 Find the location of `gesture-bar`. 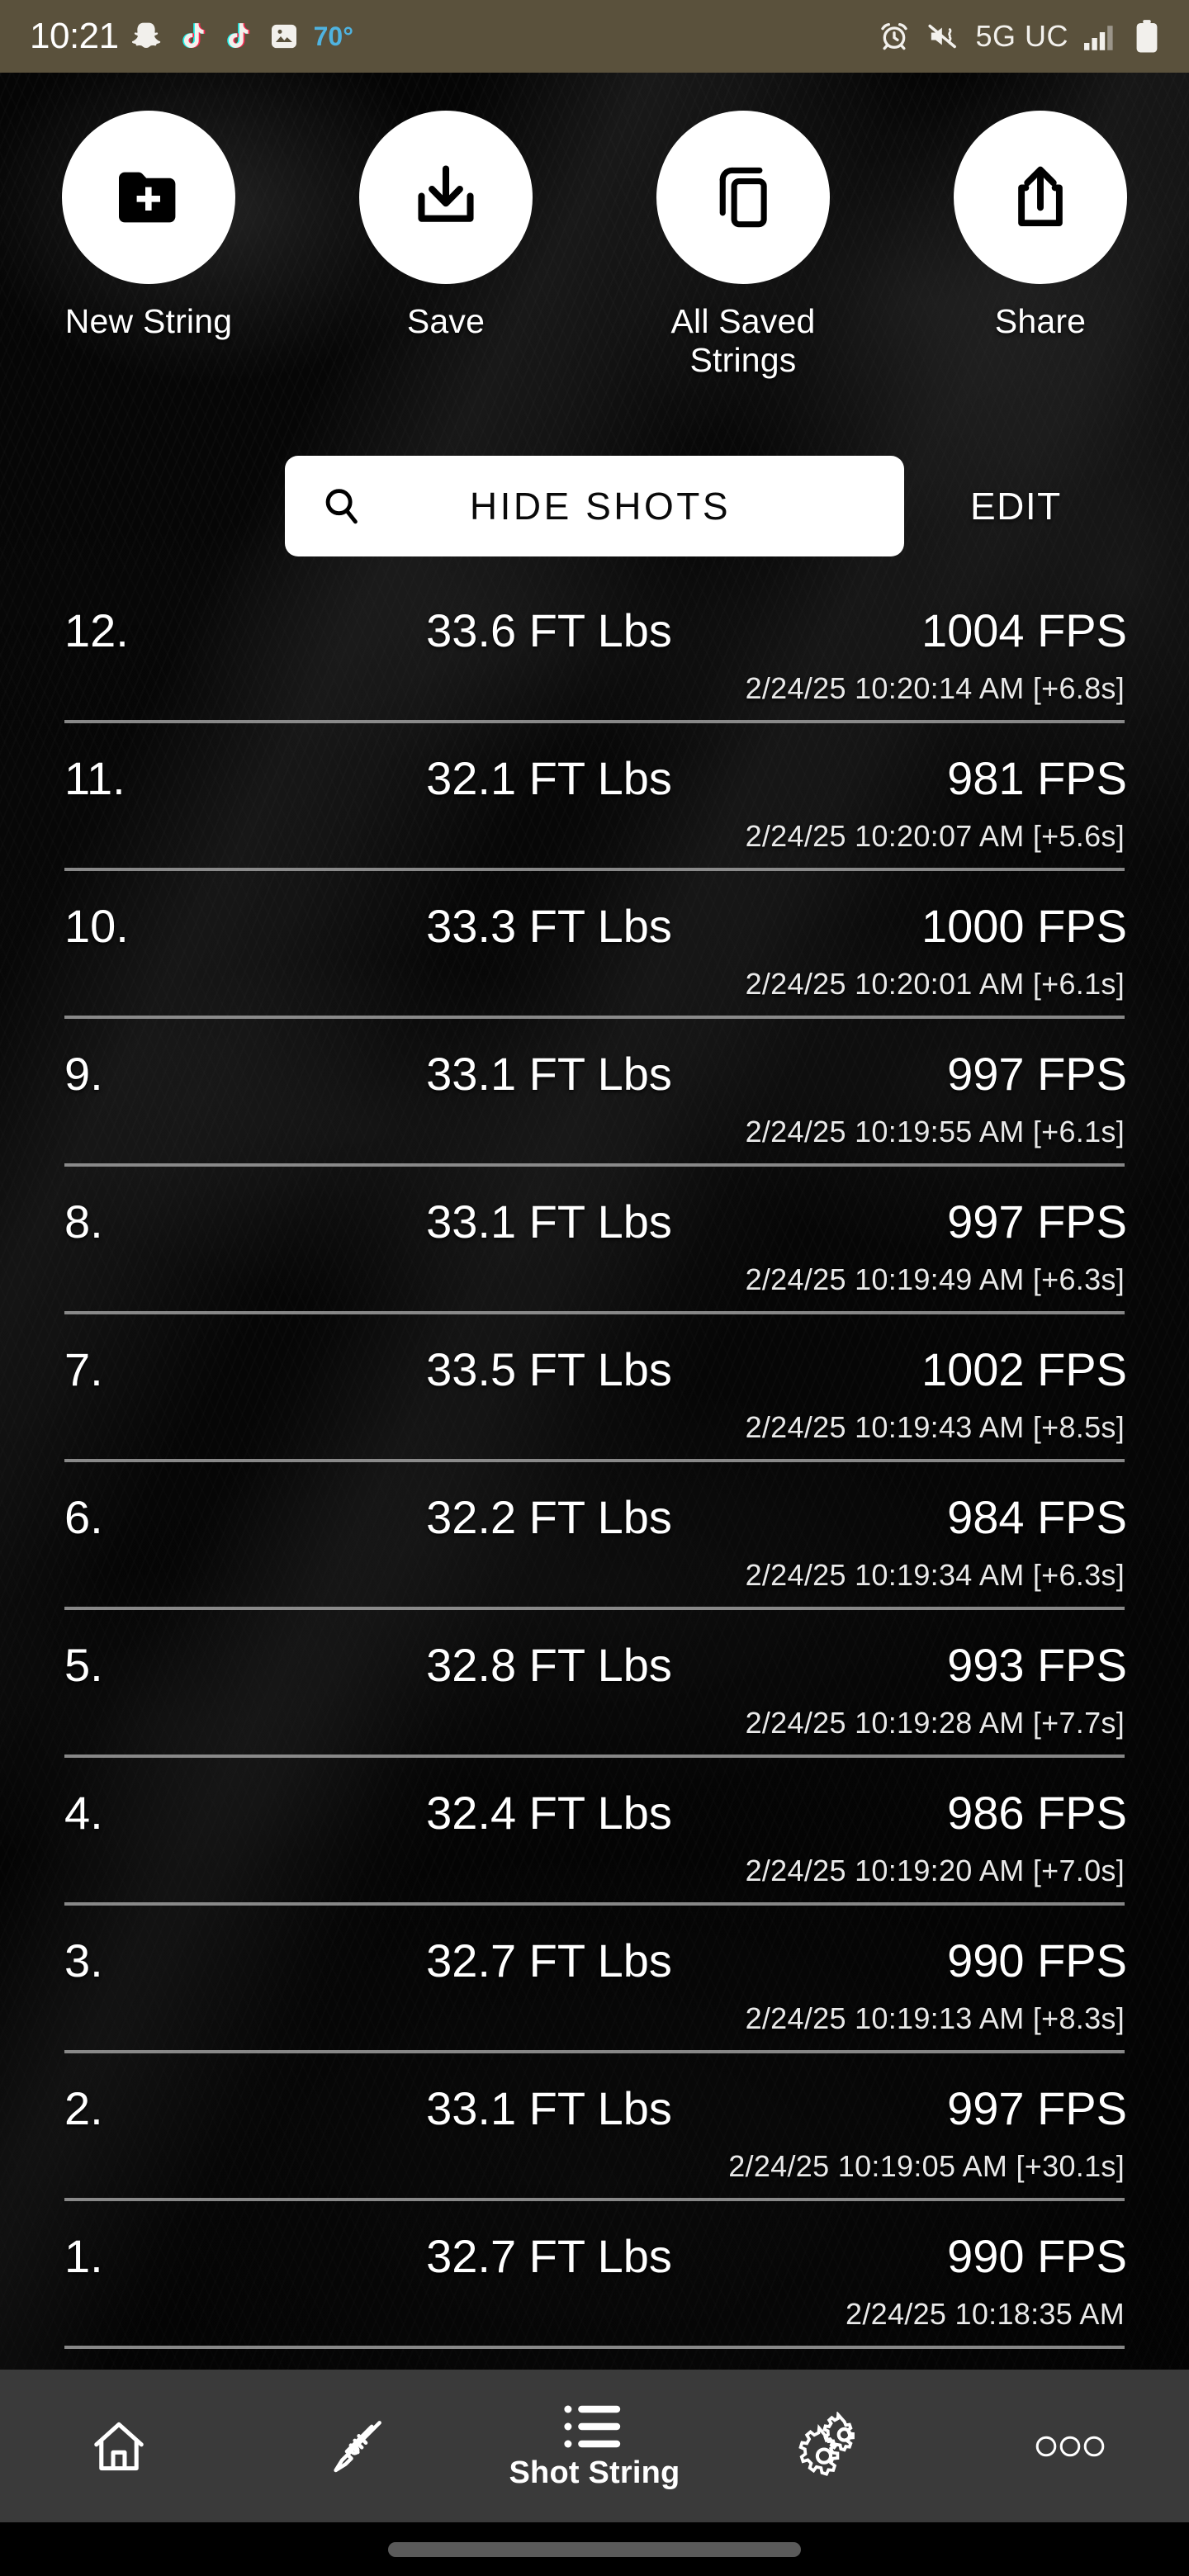

gesture-bar is located at coordinates (594, 2549).